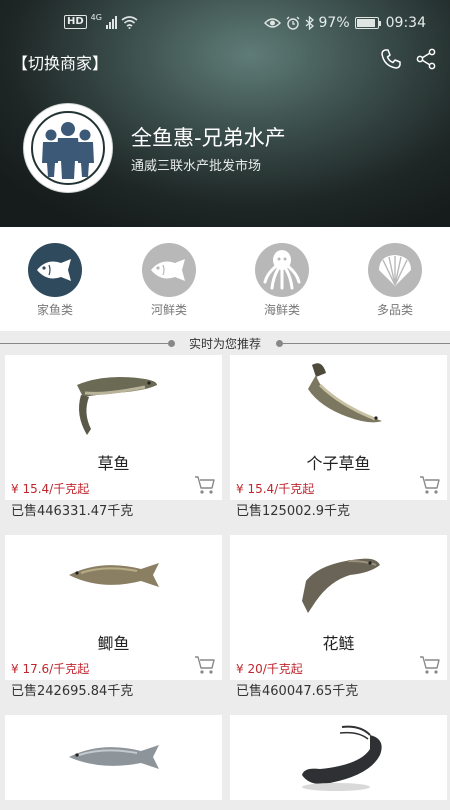 Image resolution: width=450 pixels, height=810 pixels. I want to click on product-sold: 已售242695.84千克, so click(113, 691).